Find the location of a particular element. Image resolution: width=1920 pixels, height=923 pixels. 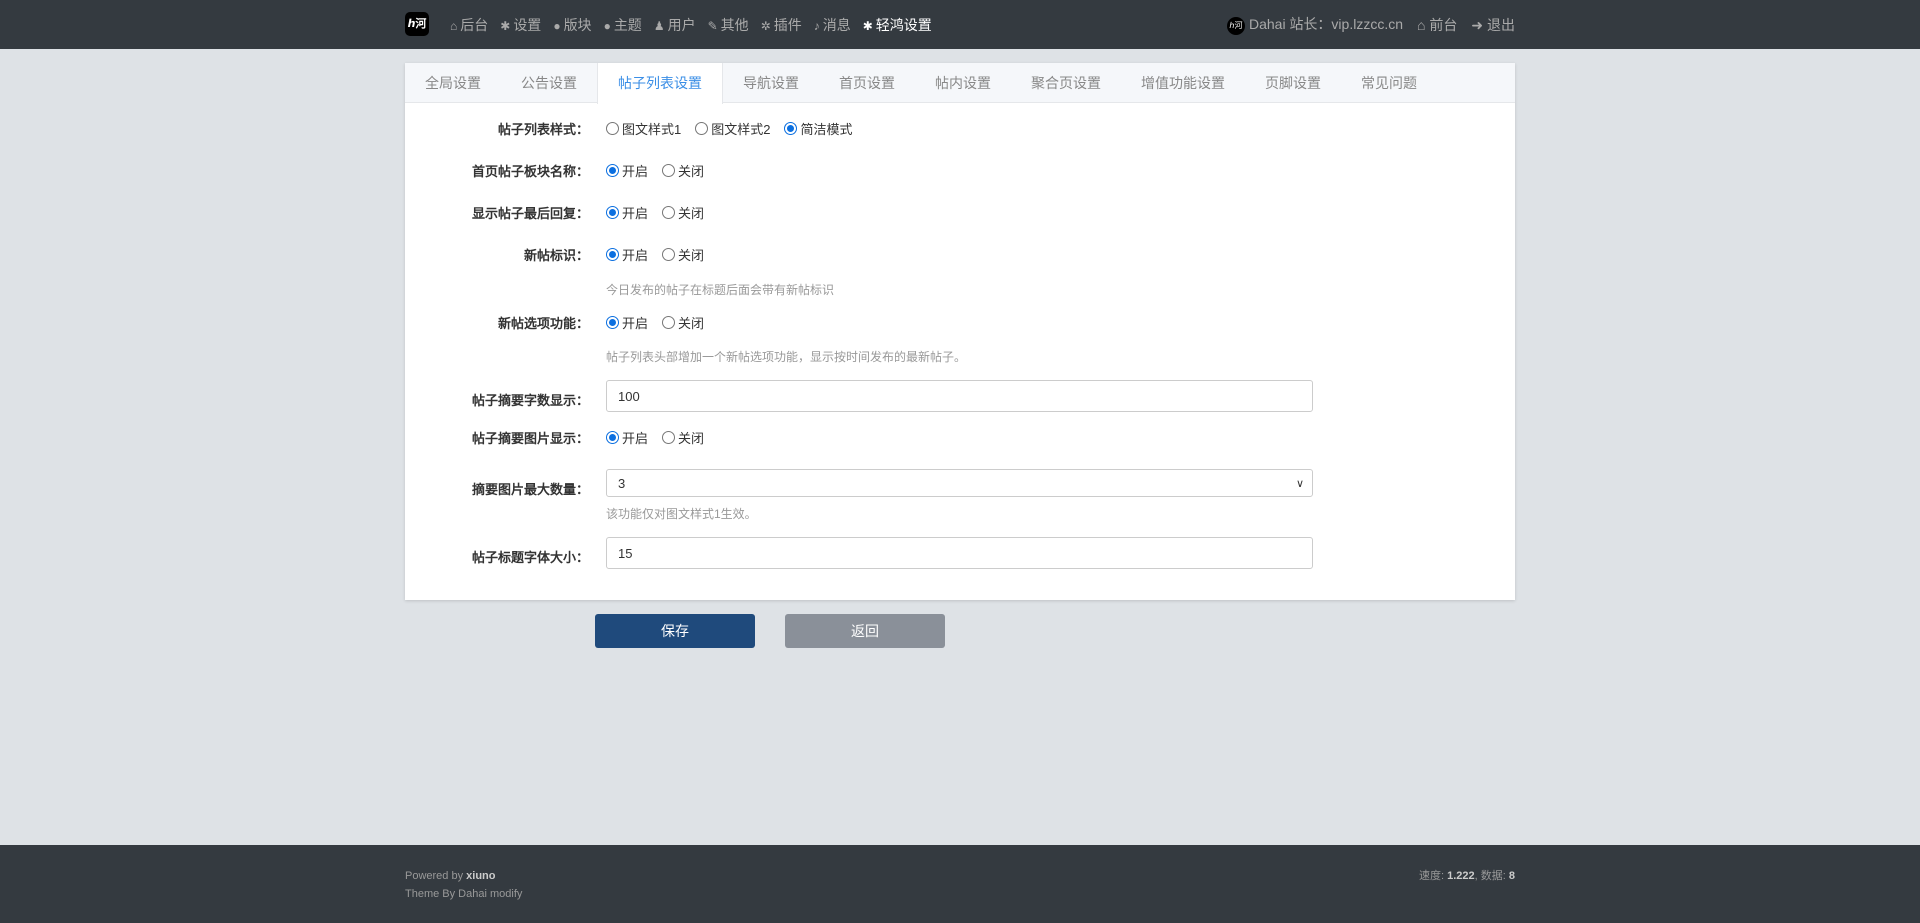

nav-item: ✎ 其他 is located at coordinates (728, 25).